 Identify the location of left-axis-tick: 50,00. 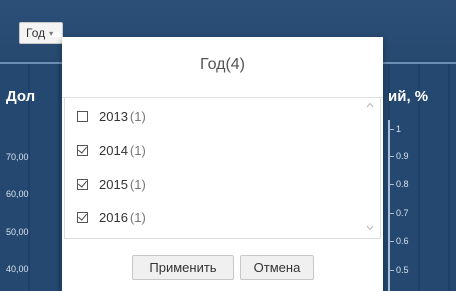
(17, 232).